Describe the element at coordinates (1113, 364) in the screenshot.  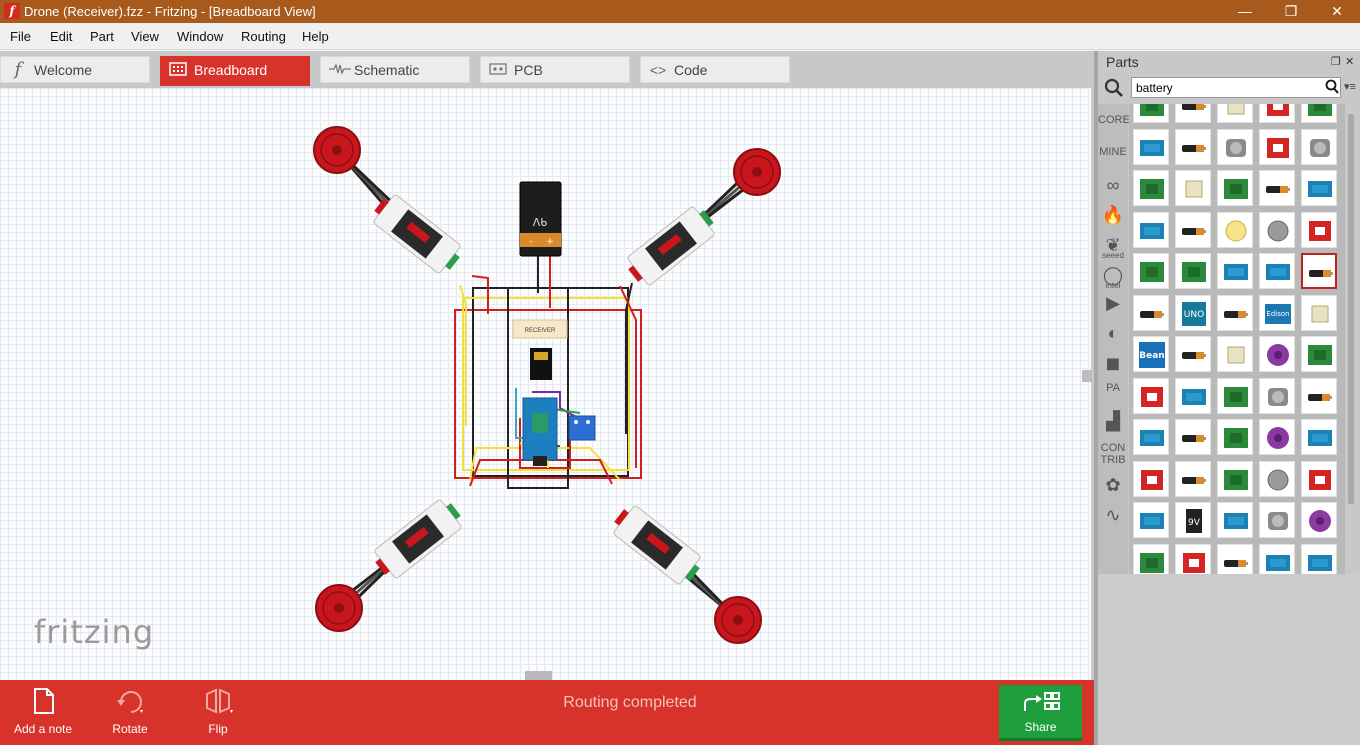
I see `bin-contrib-bin-icon: ◼` at that location.